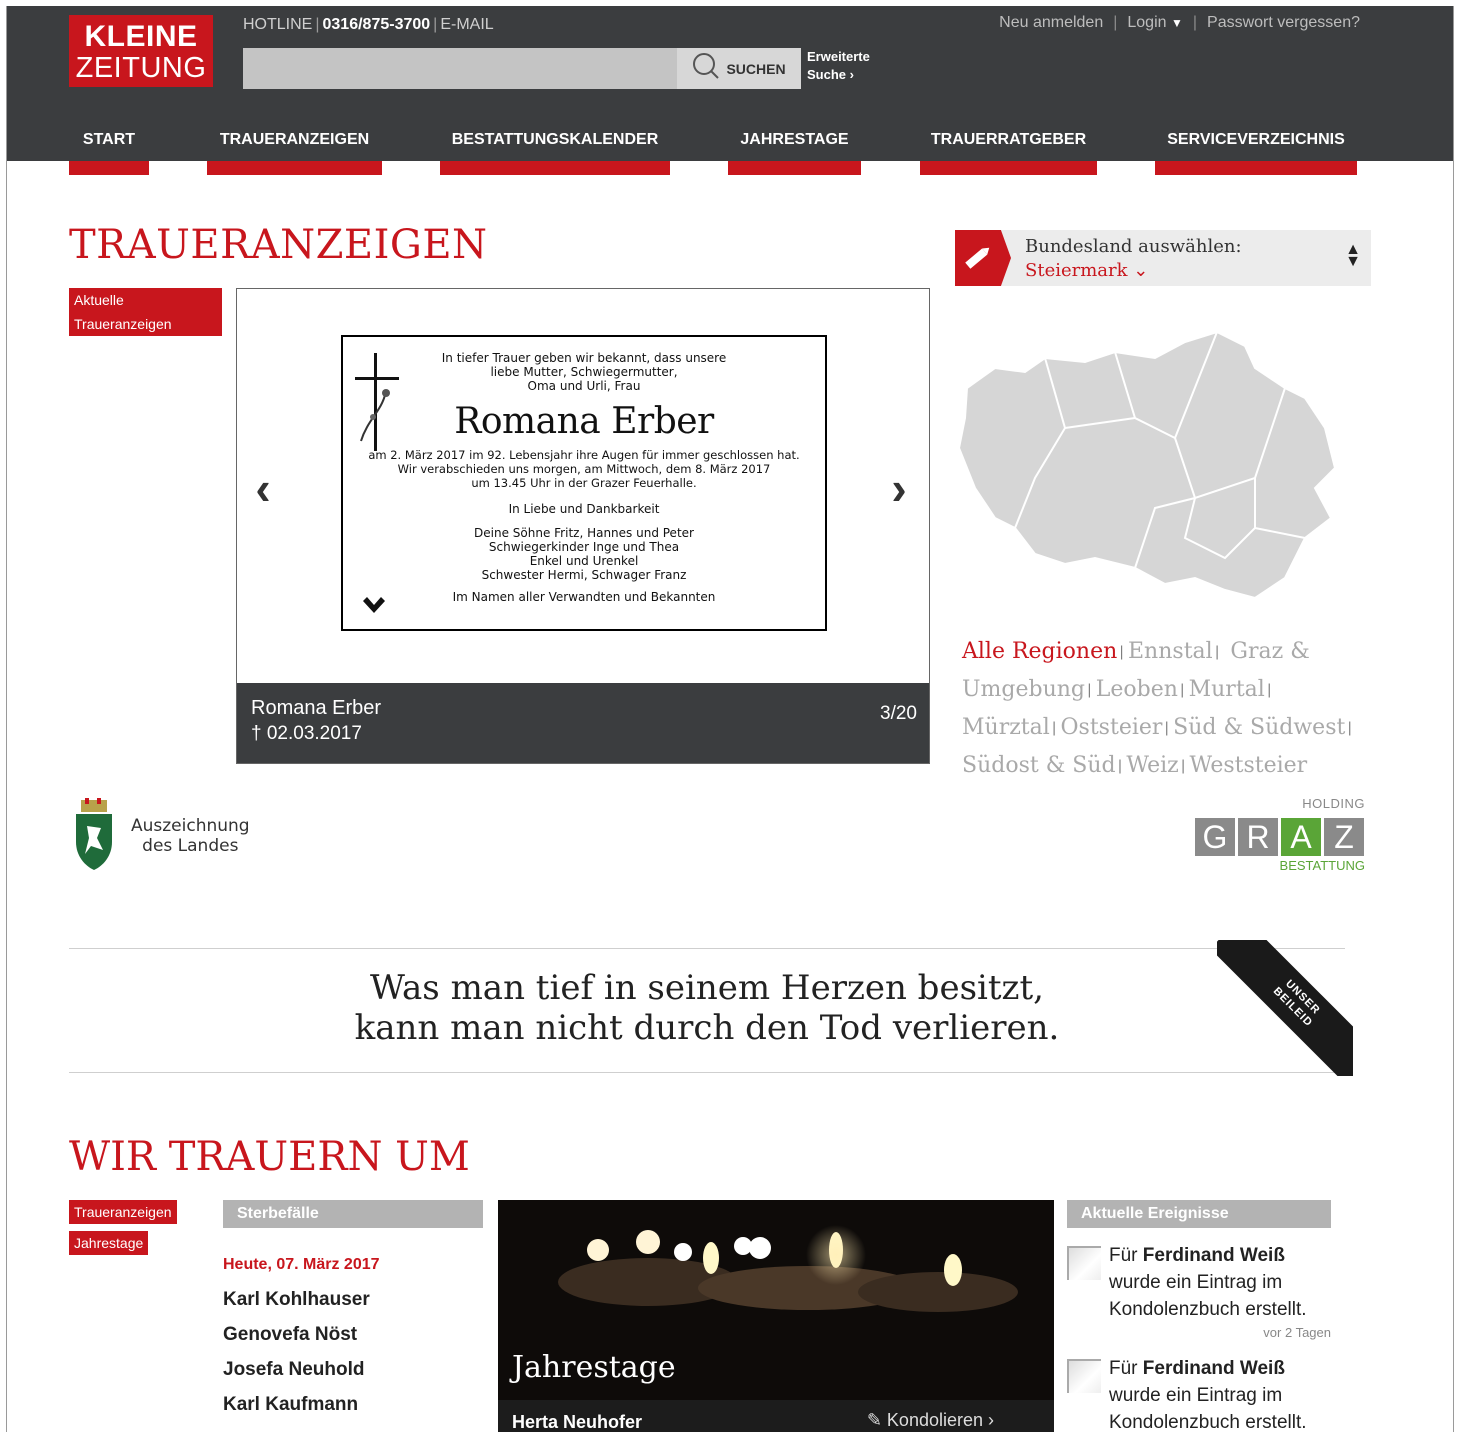  Describe the element at coordinates (301, 1404) in the screenshot. I see `death-entry: Karl Kaufmann` at that location.